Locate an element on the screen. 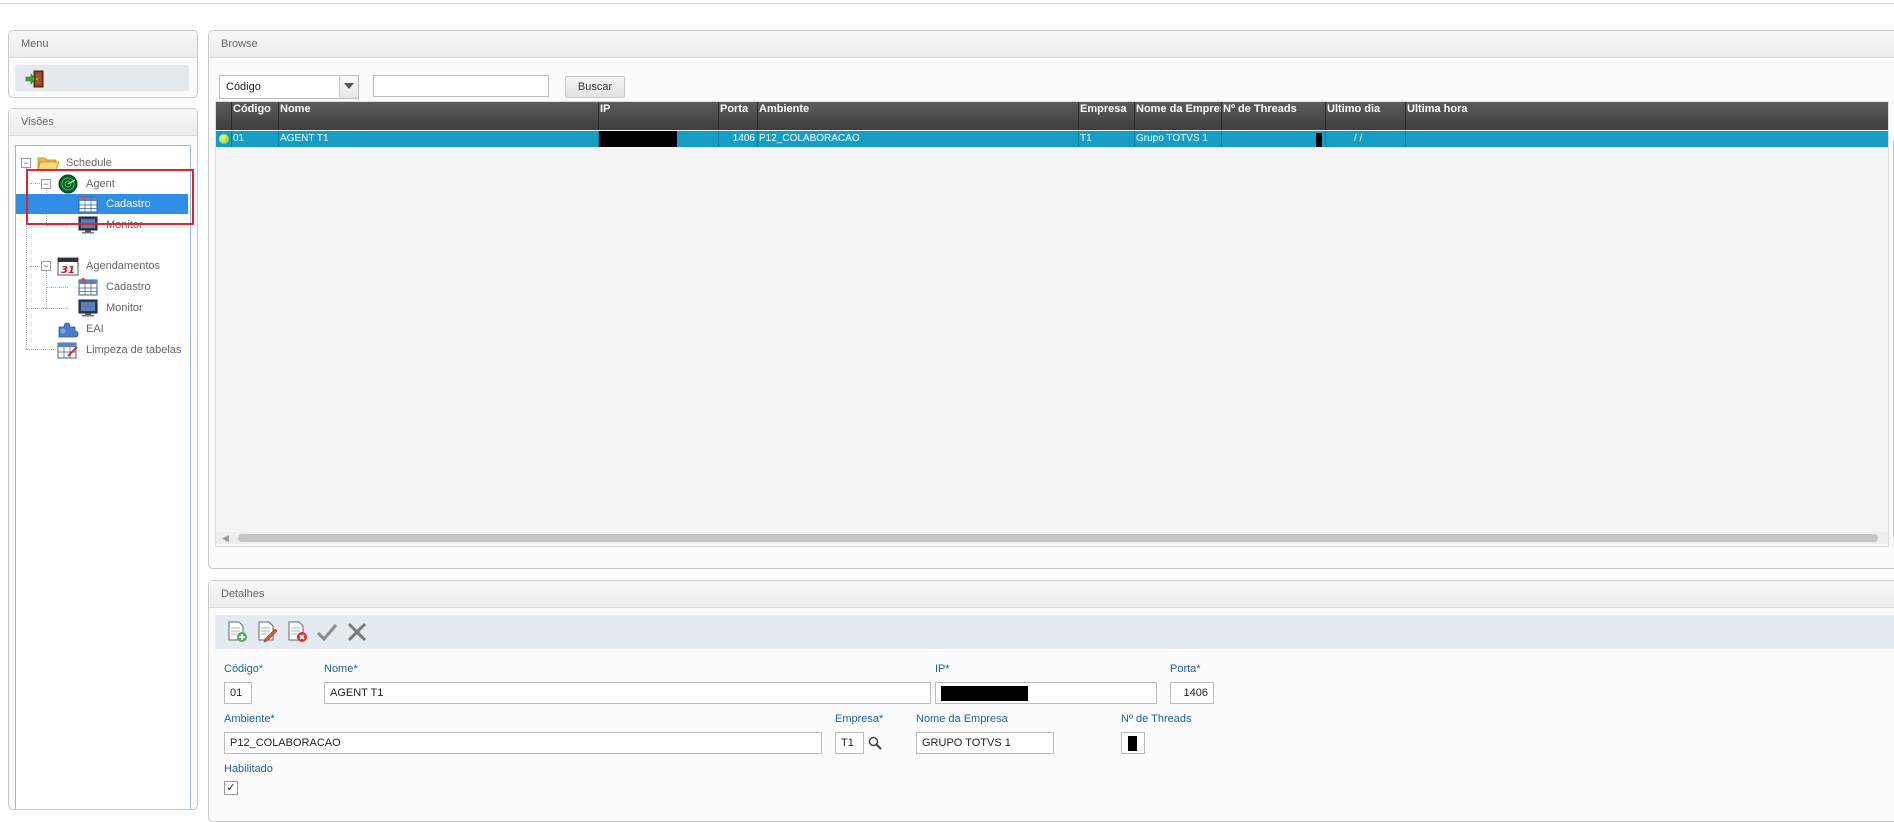  search-lookup-icon is located at coordinates (875, 743).